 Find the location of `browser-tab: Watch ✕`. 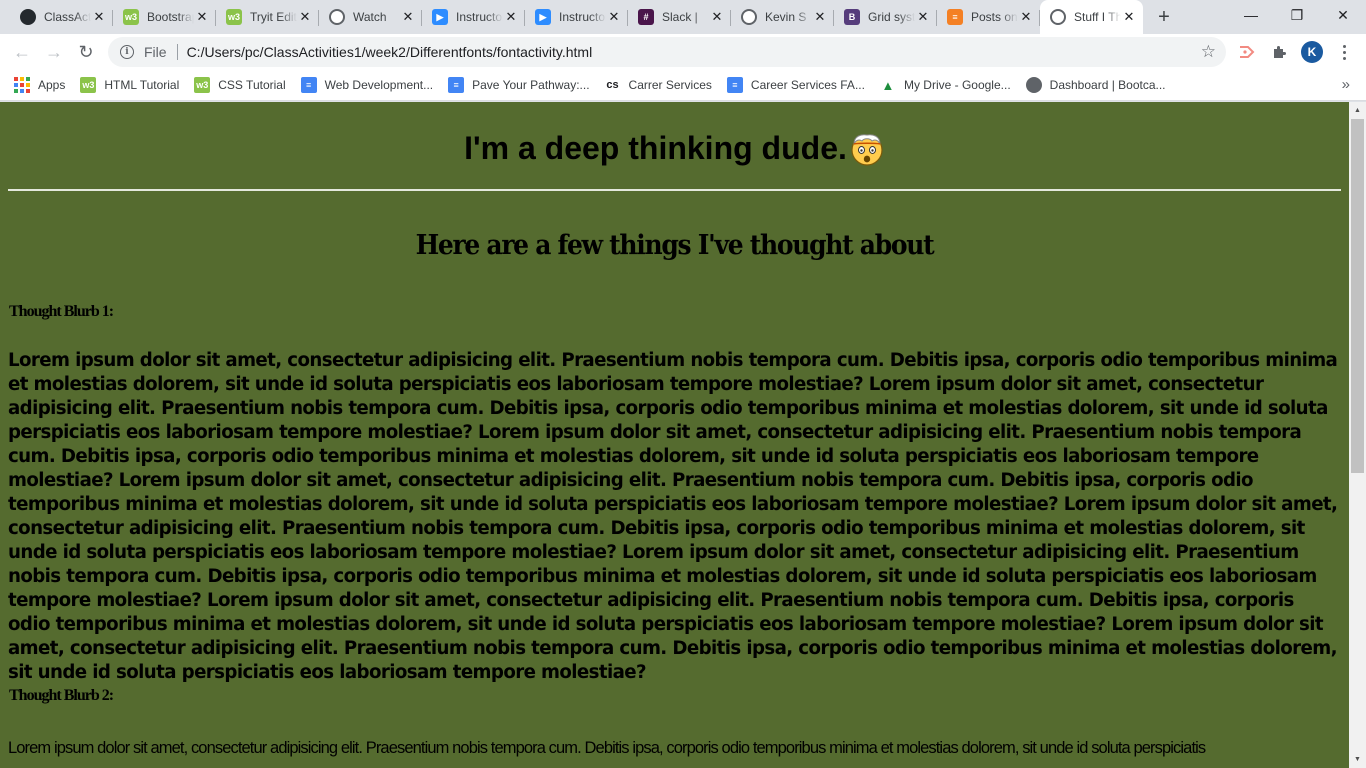

browser-tab: Watch ✕ is located at coordinates (370, 17).